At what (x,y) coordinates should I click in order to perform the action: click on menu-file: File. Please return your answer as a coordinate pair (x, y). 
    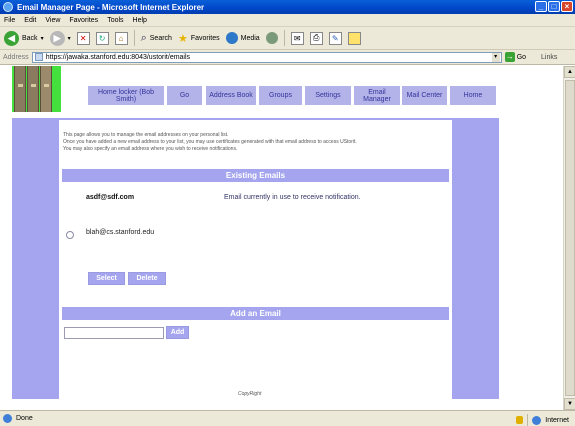
    Looking at the image, I should click on (9, 20).